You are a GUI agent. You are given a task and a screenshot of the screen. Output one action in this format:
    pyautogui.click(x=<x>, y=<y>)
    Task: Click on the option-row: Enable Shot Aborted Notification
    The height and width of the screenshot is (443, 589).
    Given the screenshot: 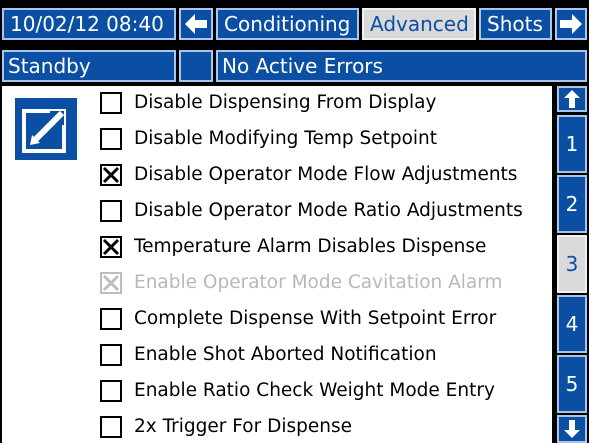 What is the action you would take?
    pyautogui.click(x=268, y=354)
    